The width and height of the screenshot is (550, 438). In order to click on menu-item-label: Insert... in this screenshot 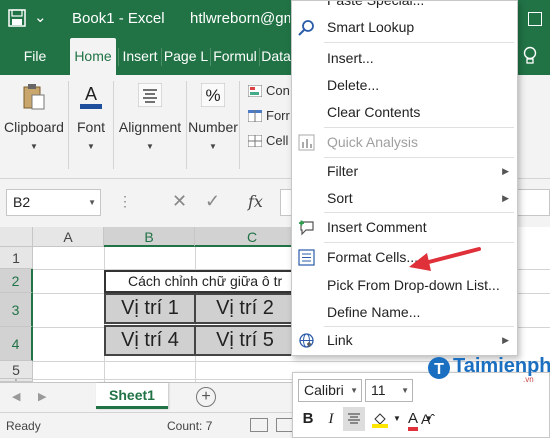, I will do `click(350, 58)`.